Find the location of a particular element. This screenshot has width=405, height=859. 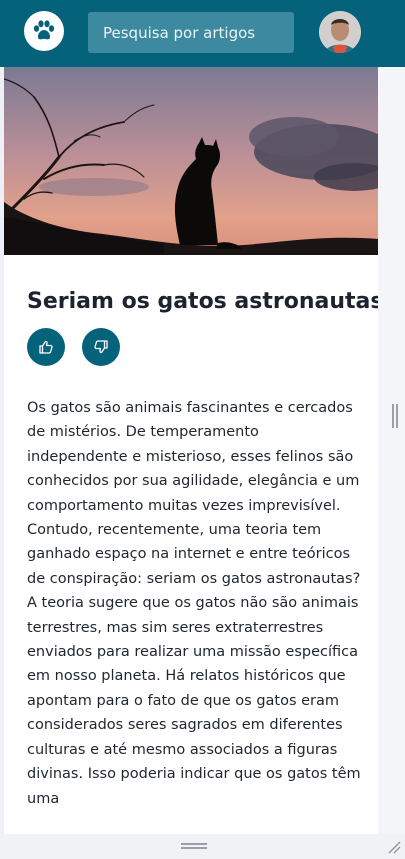

thumbs-up-icon is located at coordinates (46, 347).